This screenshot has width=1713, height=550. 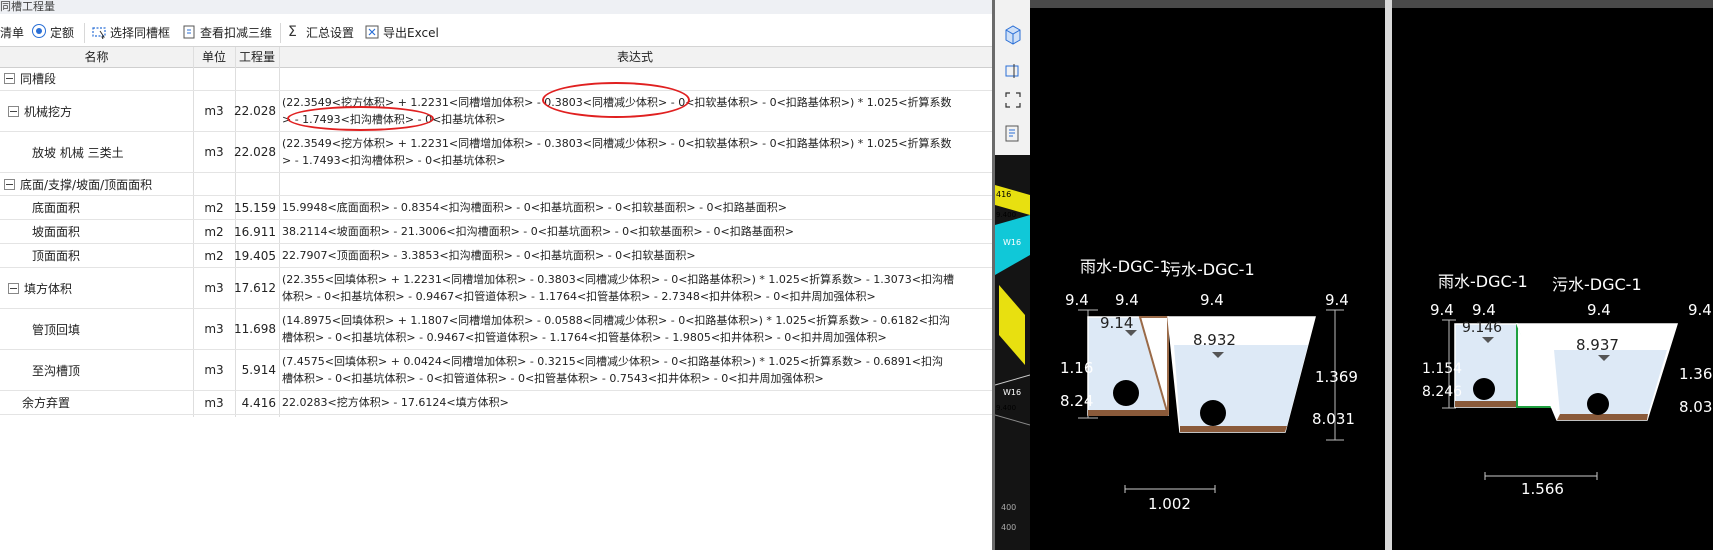 What do you see at coordinates (496, 184) in the screenshot?
I see `table-row: 底面/支撑/坡面/顶面面积` at bounding box center [496, 184].